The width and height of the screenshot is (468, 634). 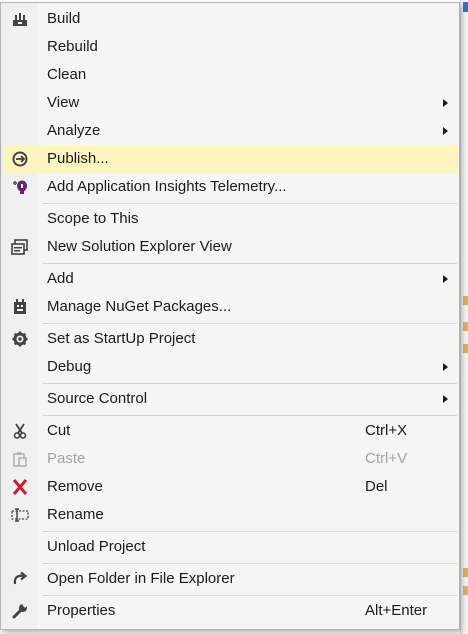 I want to click on menu-item-label: Add, so click(x=60, y=278).